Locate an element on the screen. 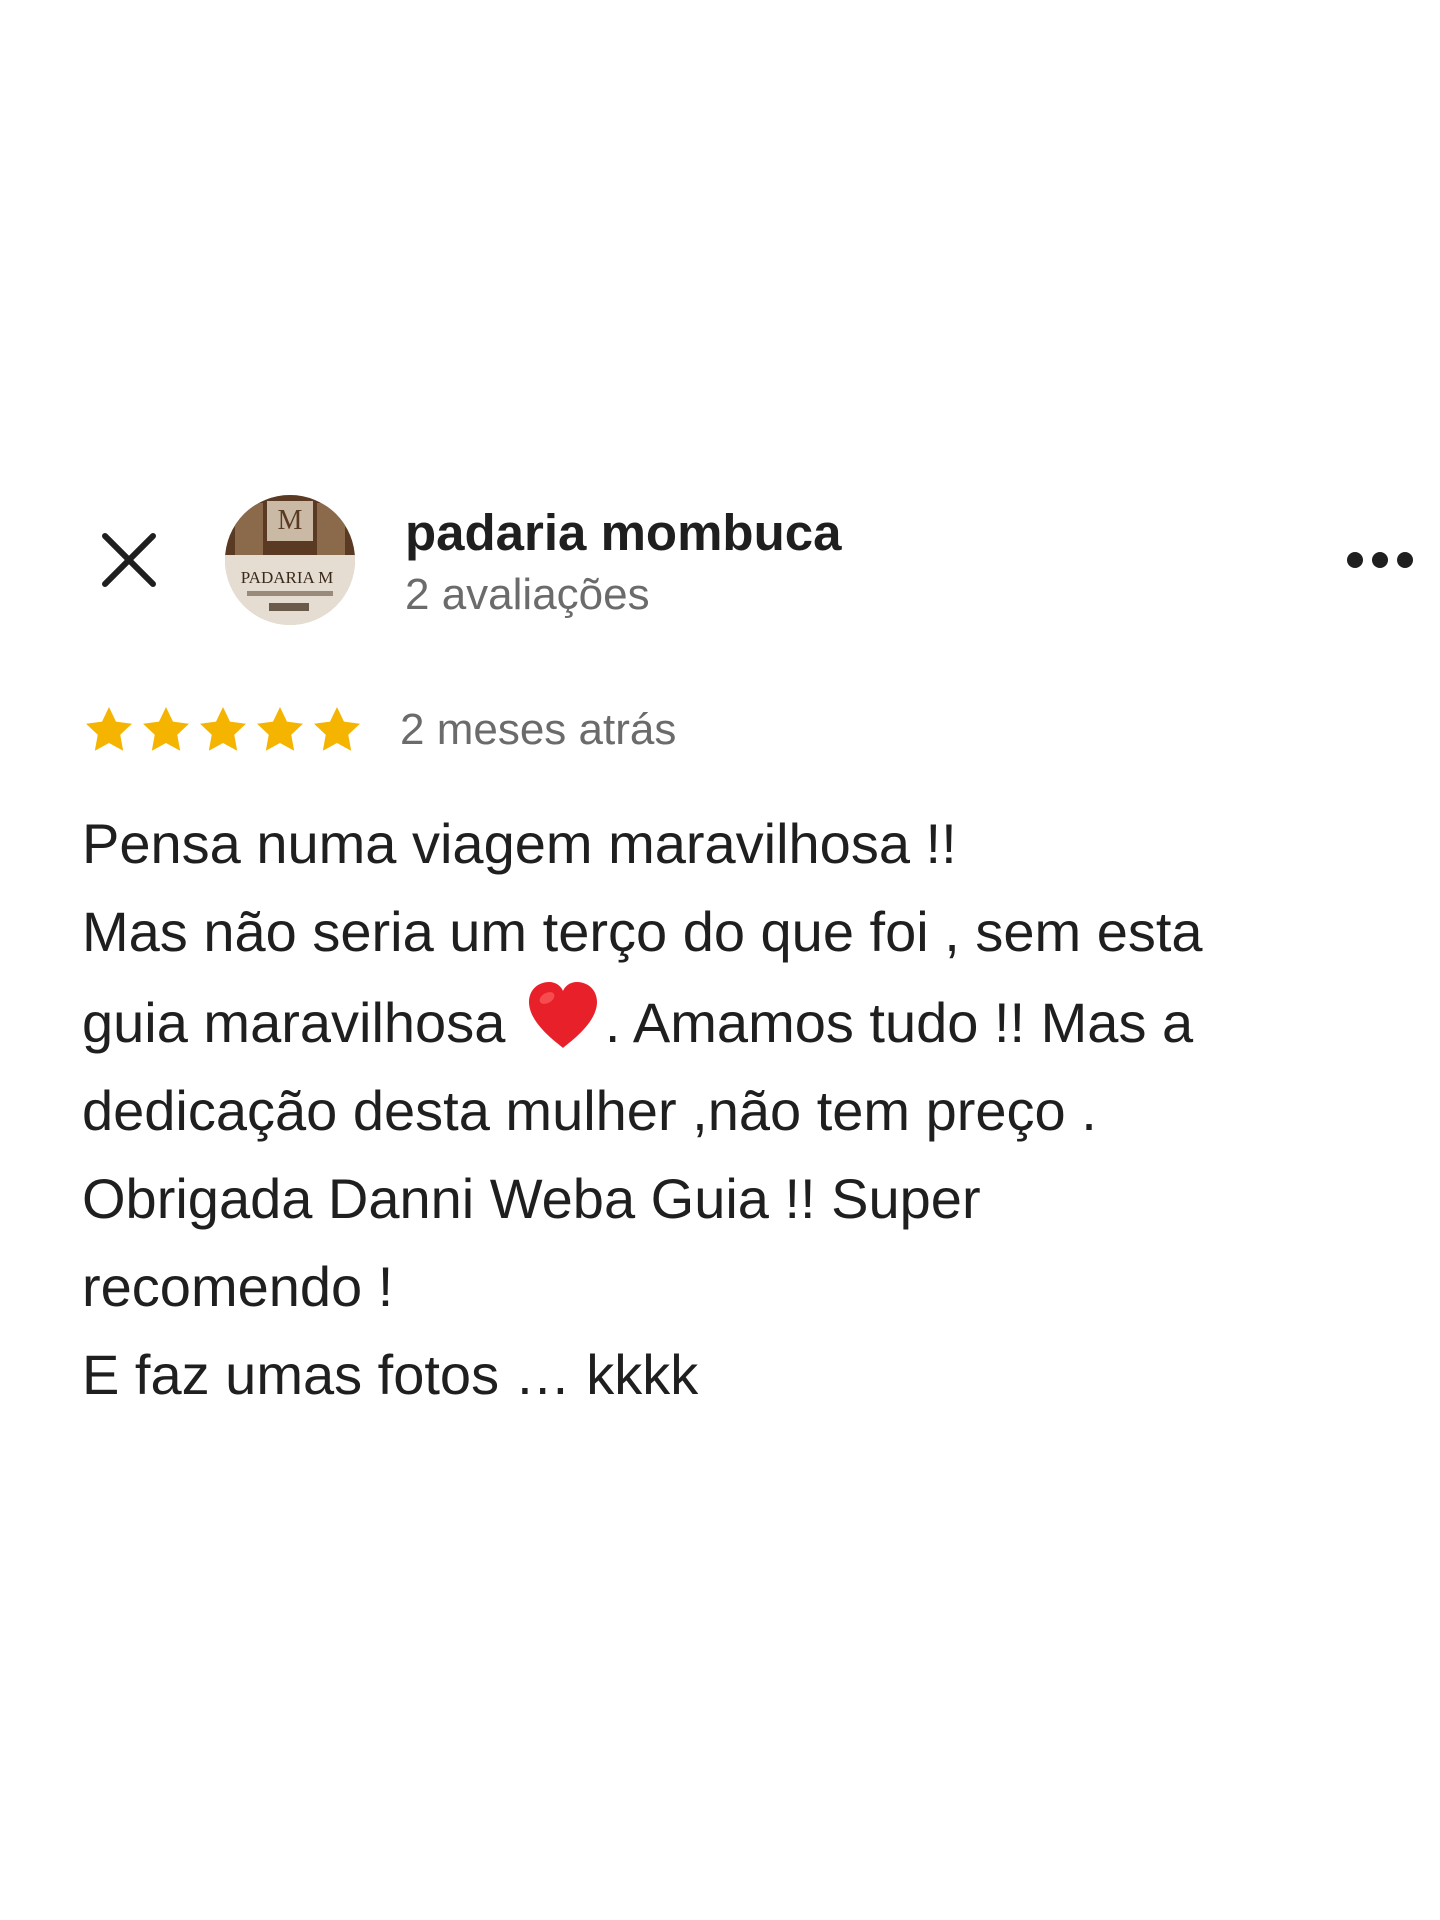 The image size is (1440, 1920). author-review-count: 2 avaliações is located at coordinates (527, 594).